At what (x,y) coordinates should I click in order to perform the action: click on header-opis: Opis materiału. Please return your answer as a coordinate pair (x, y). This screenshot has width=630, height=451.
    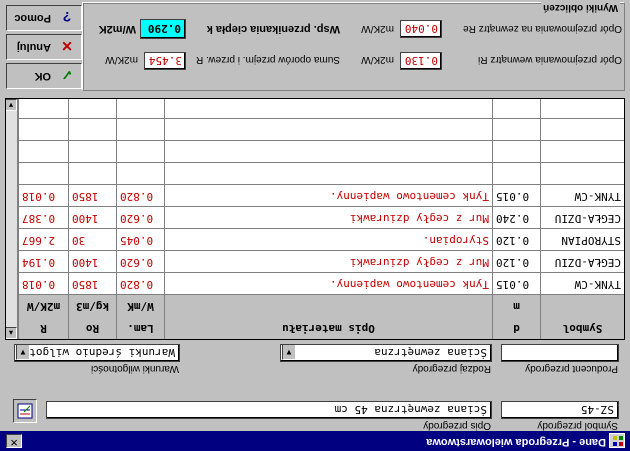
    Looking at the image, I should click on (328, 328).